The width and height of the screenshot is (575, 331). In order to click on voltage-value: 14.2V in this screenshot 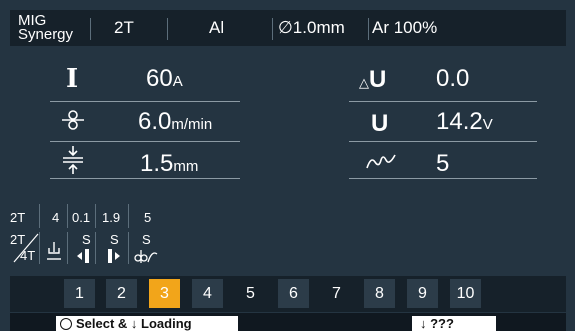, I will do `click(464, 122)`.